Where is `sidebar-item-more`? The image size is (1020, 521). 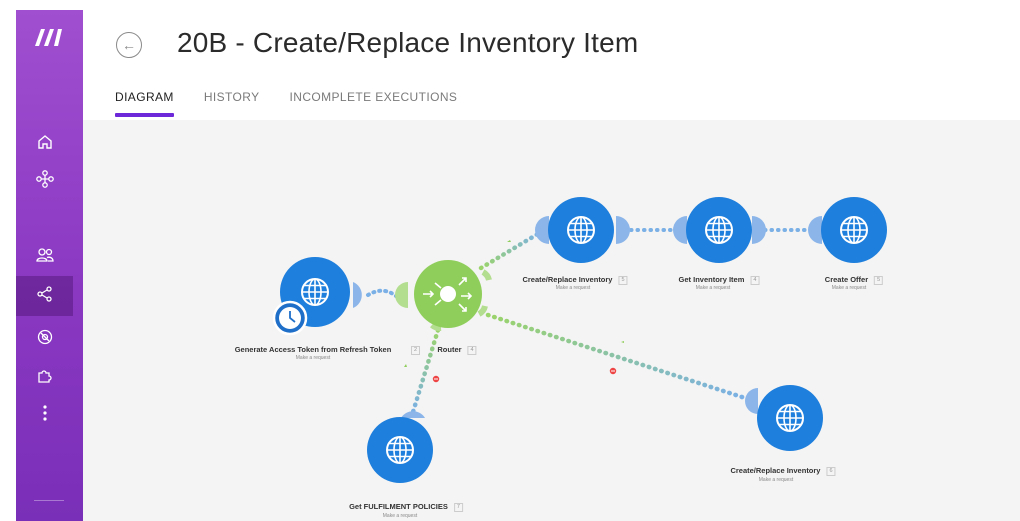
sidebar-item-more is located at coordinates (44, 415).